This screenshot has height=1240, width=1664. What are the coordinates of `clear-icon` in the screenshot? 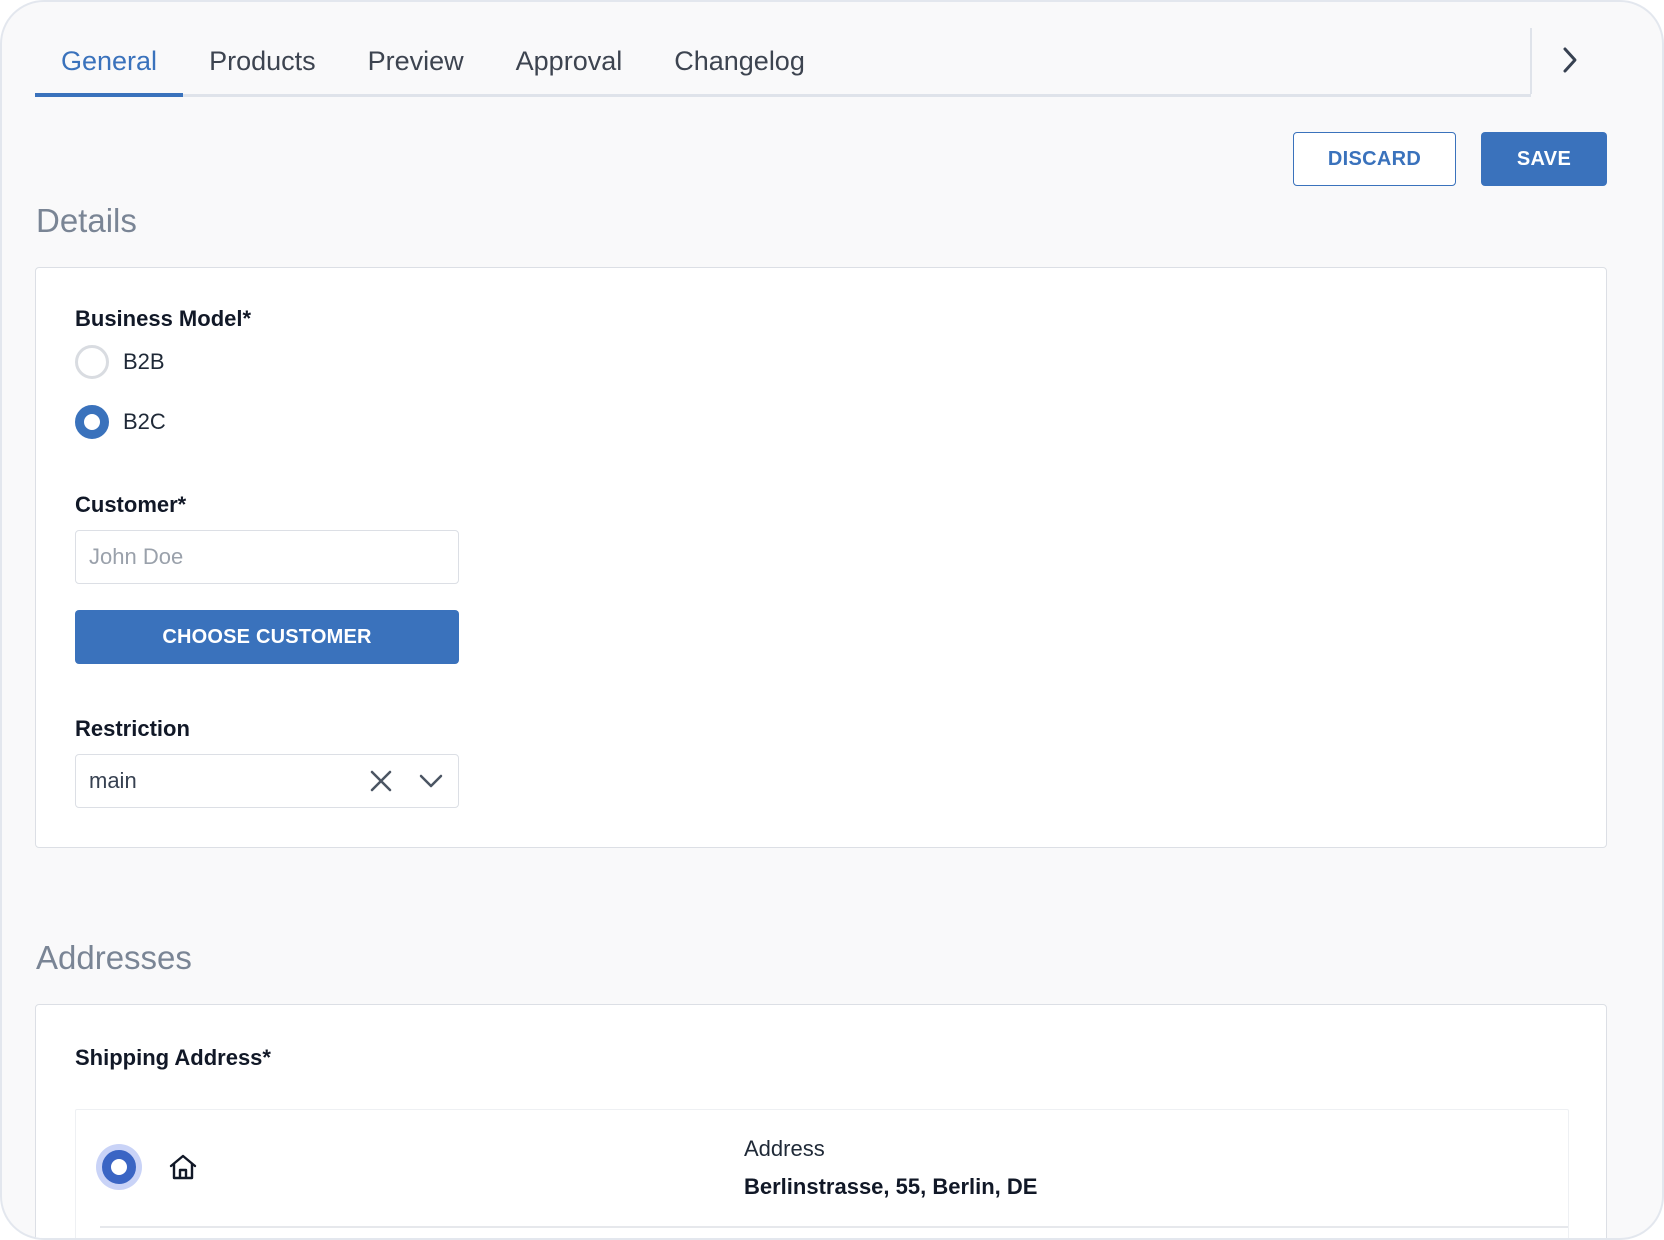 It's located at (381, 781).